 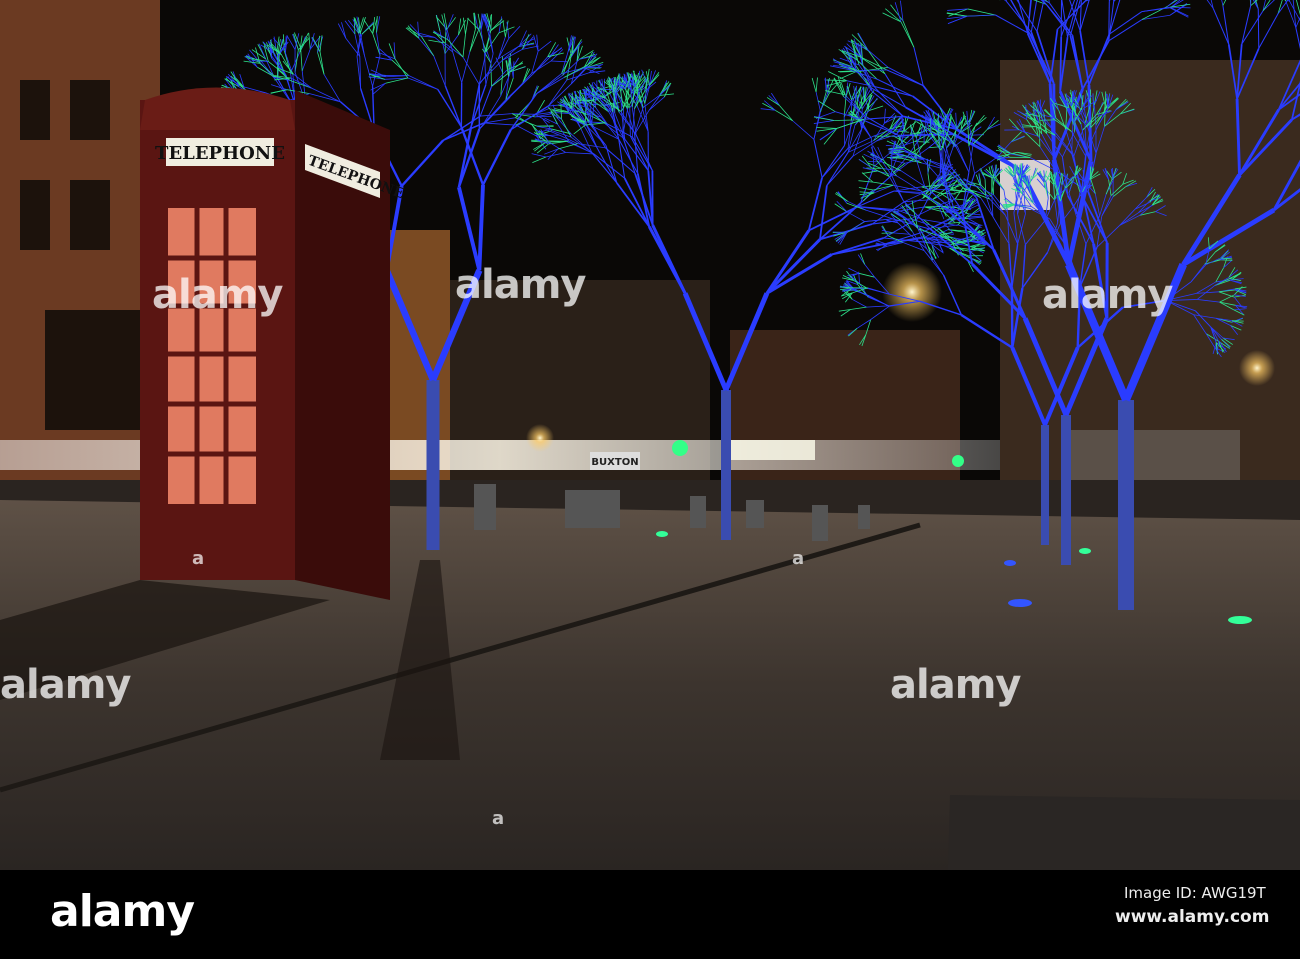 I want to click on street-lamp, so click(x=912, y=292).